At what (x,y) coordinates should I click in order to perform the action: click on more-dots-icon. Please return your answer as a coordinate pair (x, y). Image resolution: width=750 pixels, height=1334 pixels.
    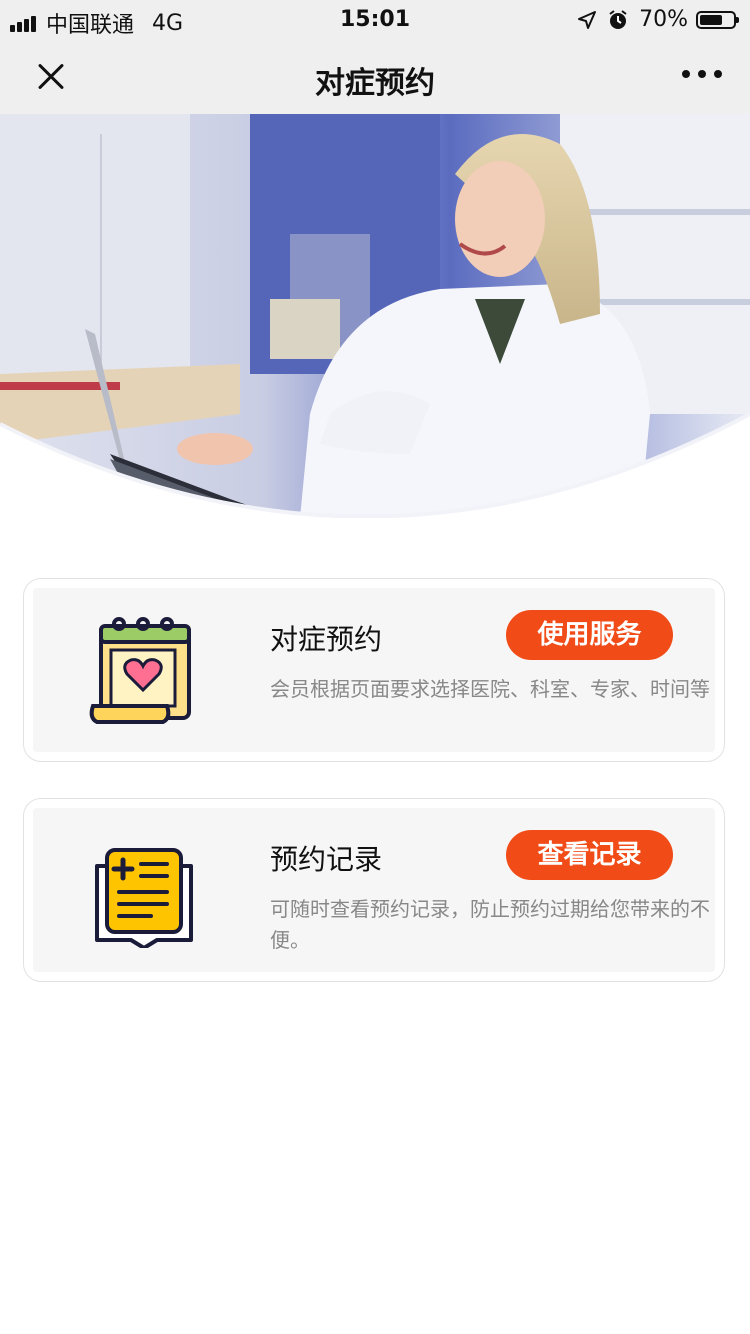
    Looking at the image, I should click on (702, 75).